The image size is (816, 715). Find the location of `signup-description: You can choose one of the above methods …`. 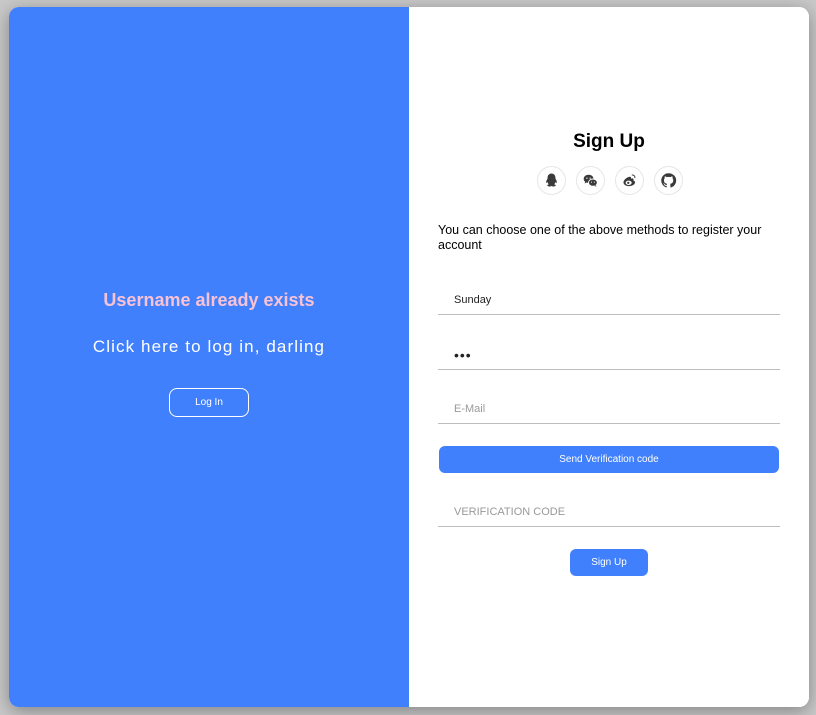

signup-description: You can choose one of the above methods … is located at coordinates (600, 237).